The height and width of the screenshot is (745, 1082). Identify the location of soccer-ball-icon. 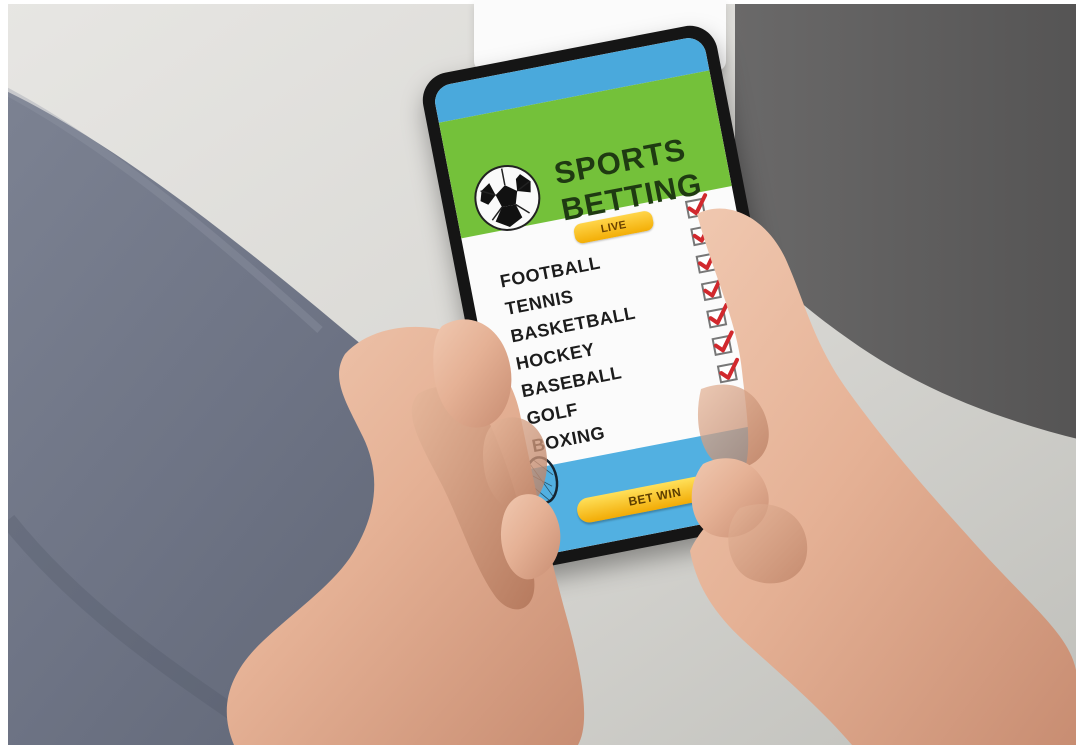
(507, 198).